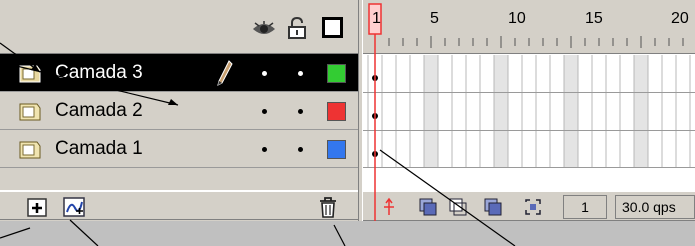 Image resolution: width=695 pixels, height=246 pixels. What do you see at coordinates (332, 27) in the screenshot?
I see `outline-icon` at bounding box center [332, 27].